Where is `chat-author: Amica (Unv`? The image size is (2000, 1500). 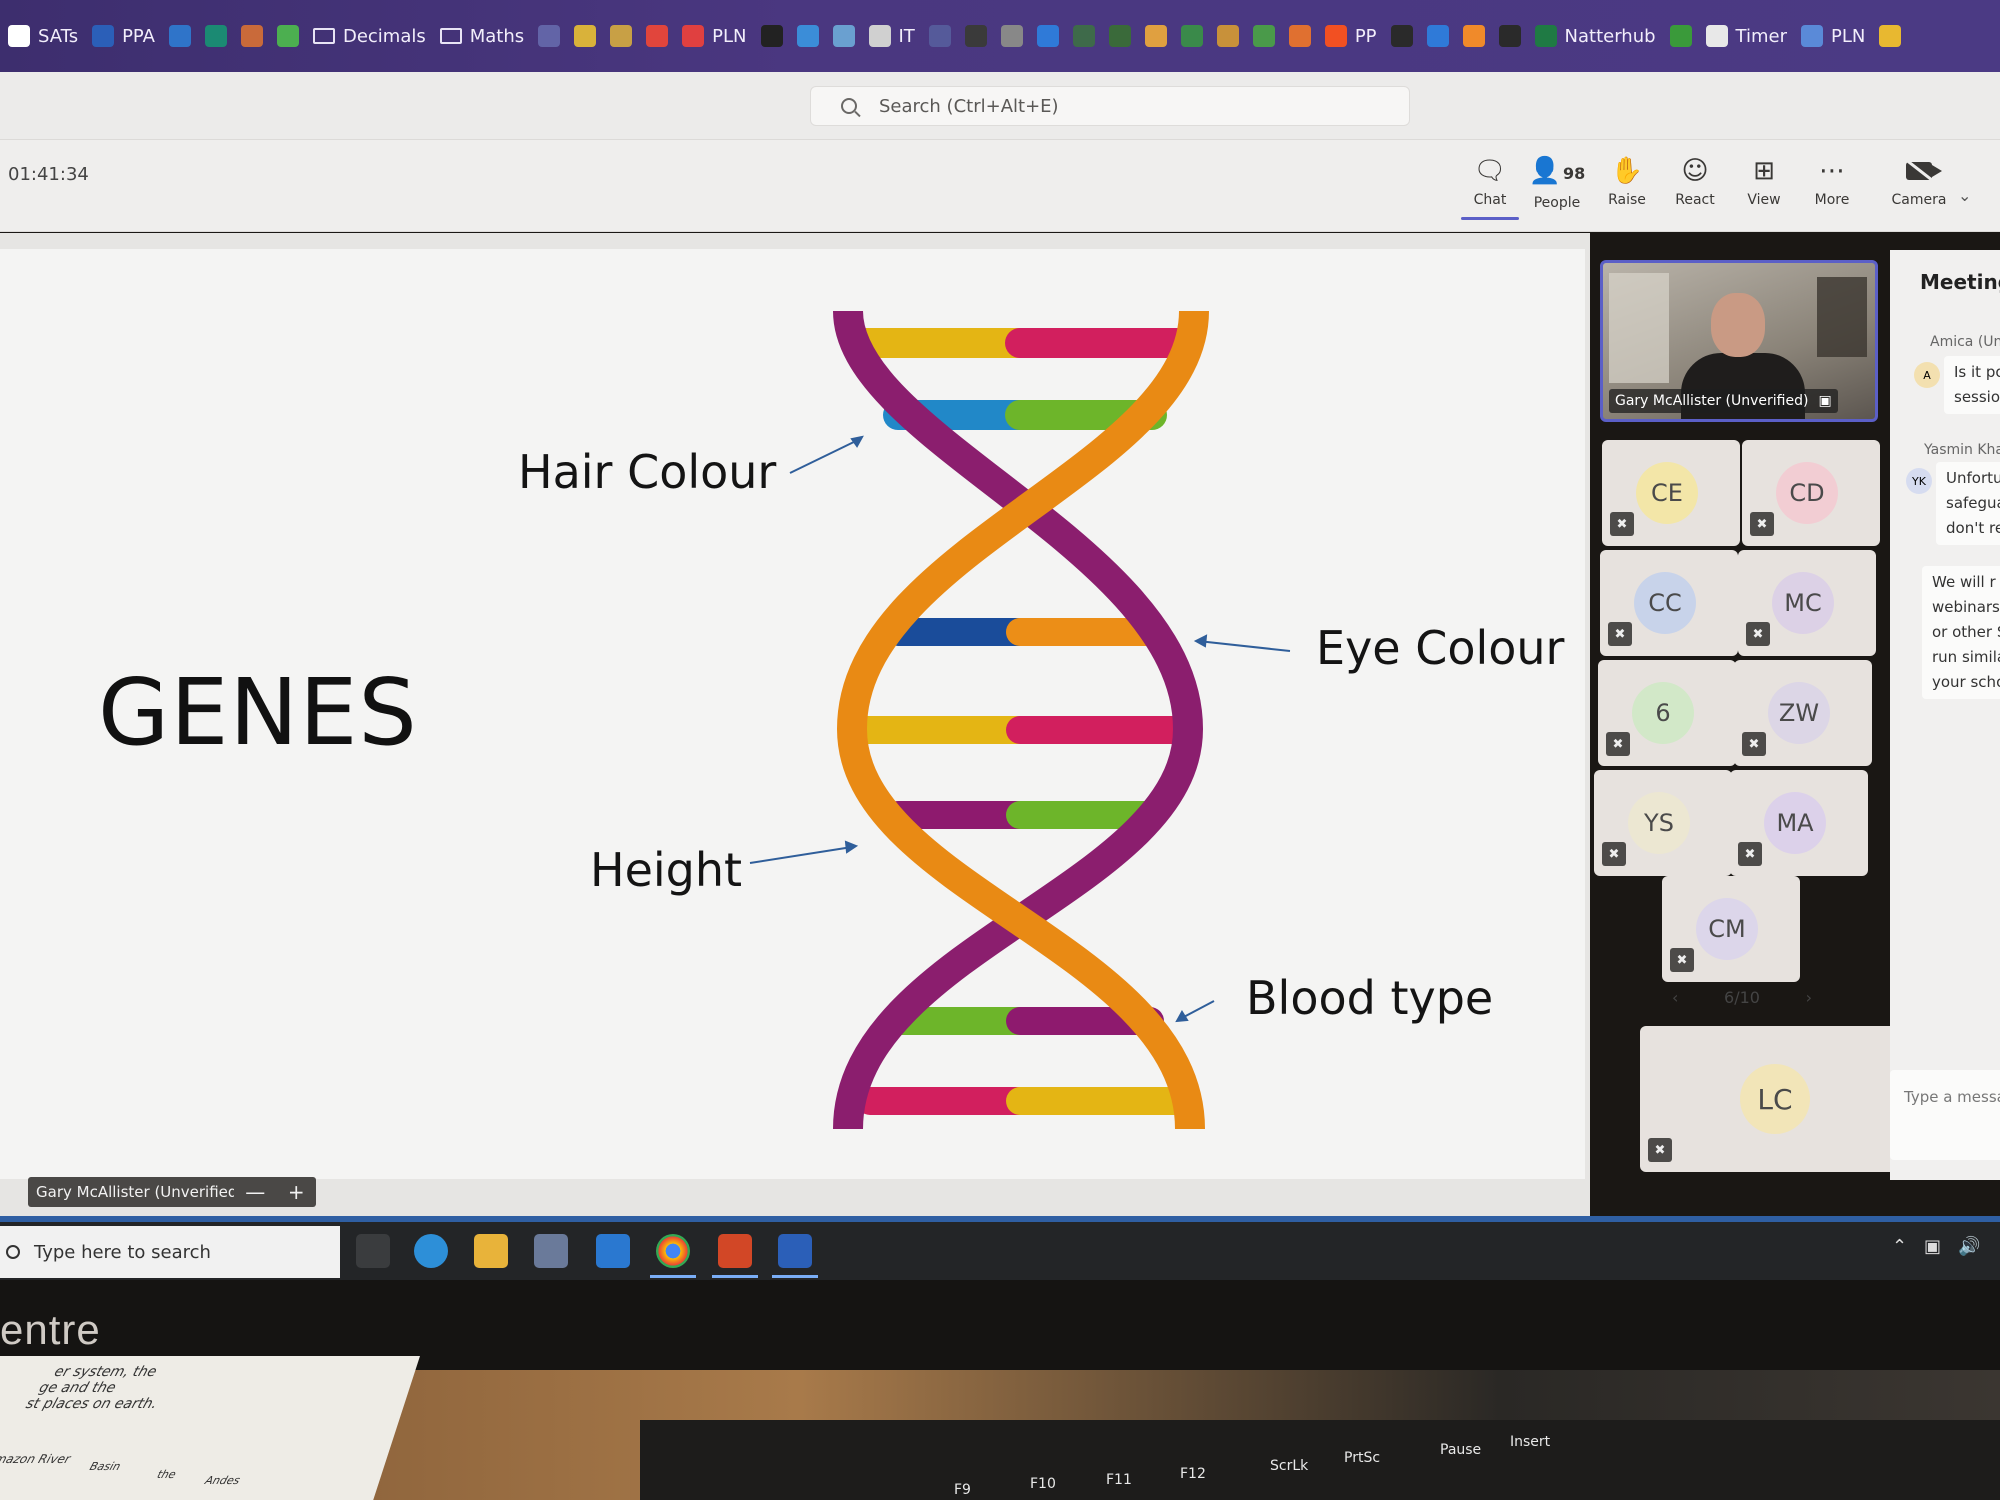
chat-author: Amica (Unv is located at coordinates (1965, 342).